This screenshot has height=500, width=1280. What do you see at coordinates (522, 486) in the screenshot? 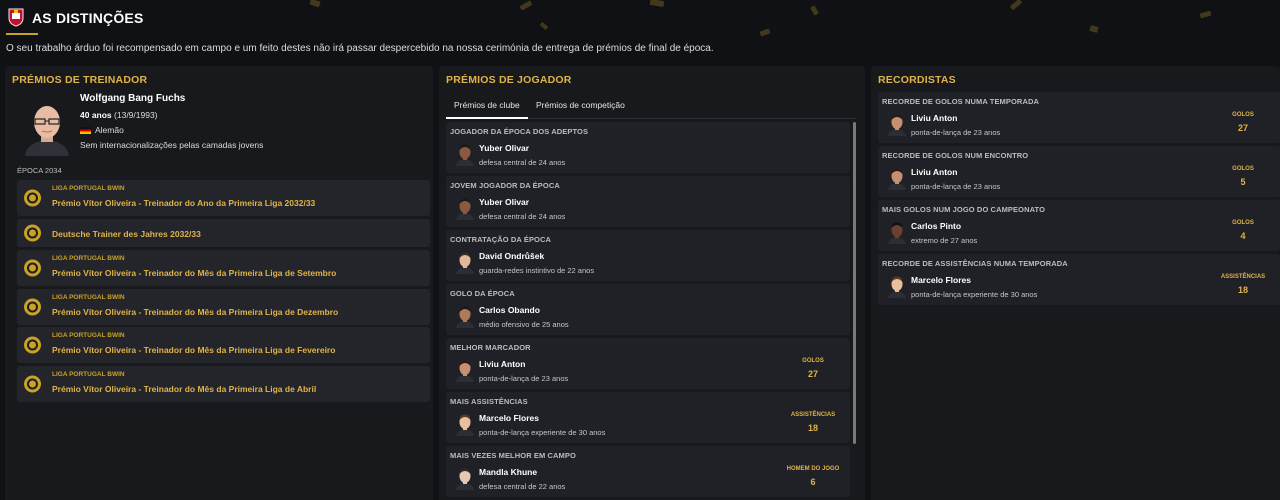
I see `player-description: defesa central de 22 anos` at bounding box center [522, 486].